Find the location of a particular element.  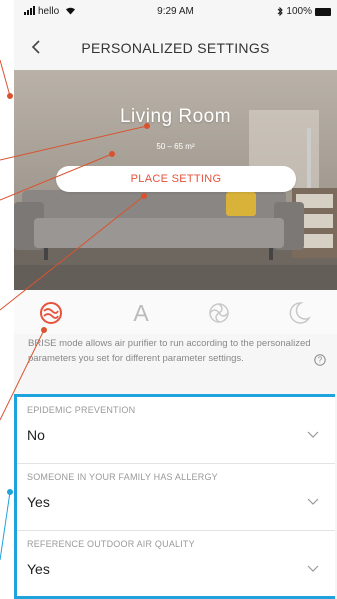

swirl-mode-icon is located at coordinates (219, 313).